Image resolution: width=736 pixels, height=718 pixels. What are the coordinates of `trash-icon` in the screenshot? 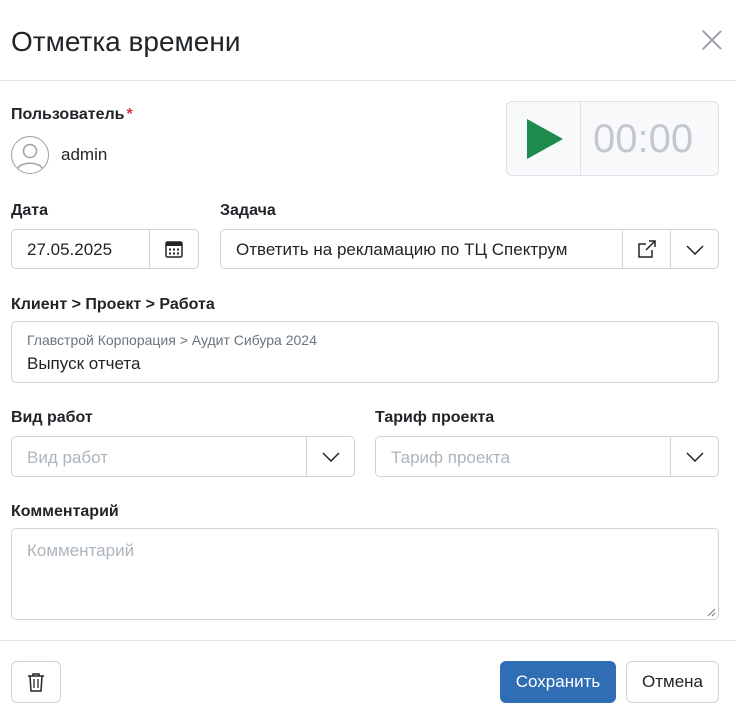 It's located at (36, 682).